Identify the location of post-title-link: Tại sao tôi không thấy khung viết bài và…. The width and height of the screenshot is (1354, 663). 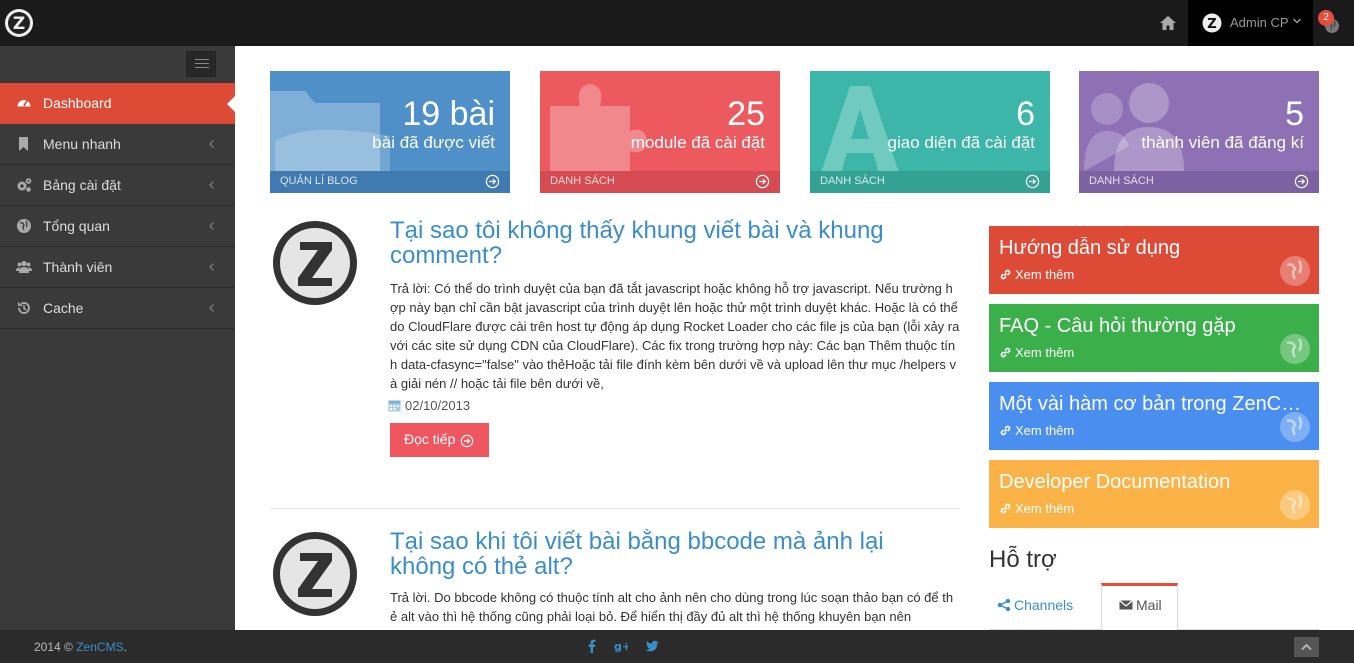
(670, 243).